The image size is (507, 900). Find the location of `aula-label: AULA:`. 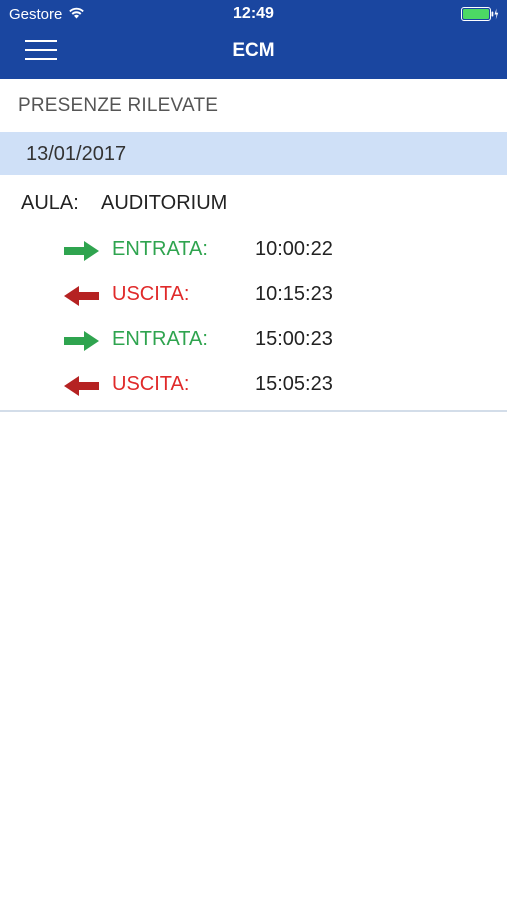

aula-label: AULA: is located at coordinates (50, 203).